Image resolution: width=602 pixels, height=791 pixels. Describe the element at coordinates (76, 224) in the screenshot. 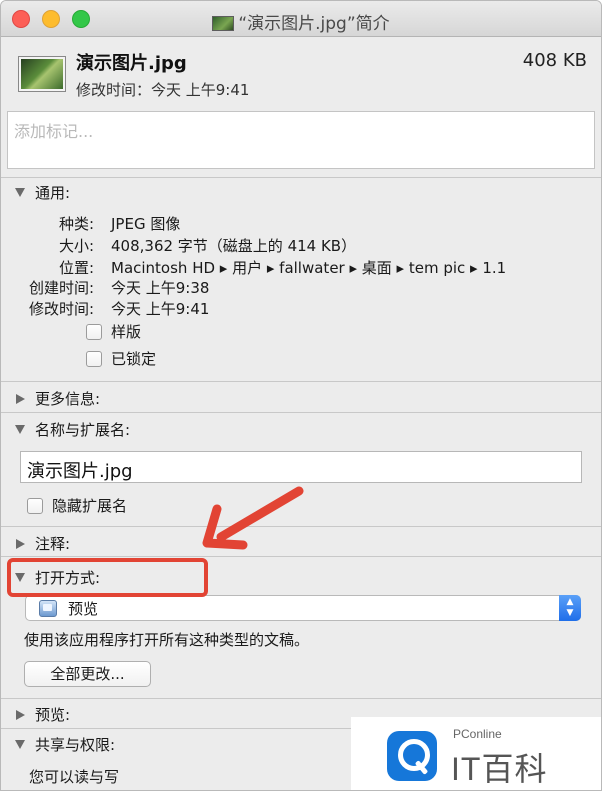

I see `kind-label: 种类:` at that location.